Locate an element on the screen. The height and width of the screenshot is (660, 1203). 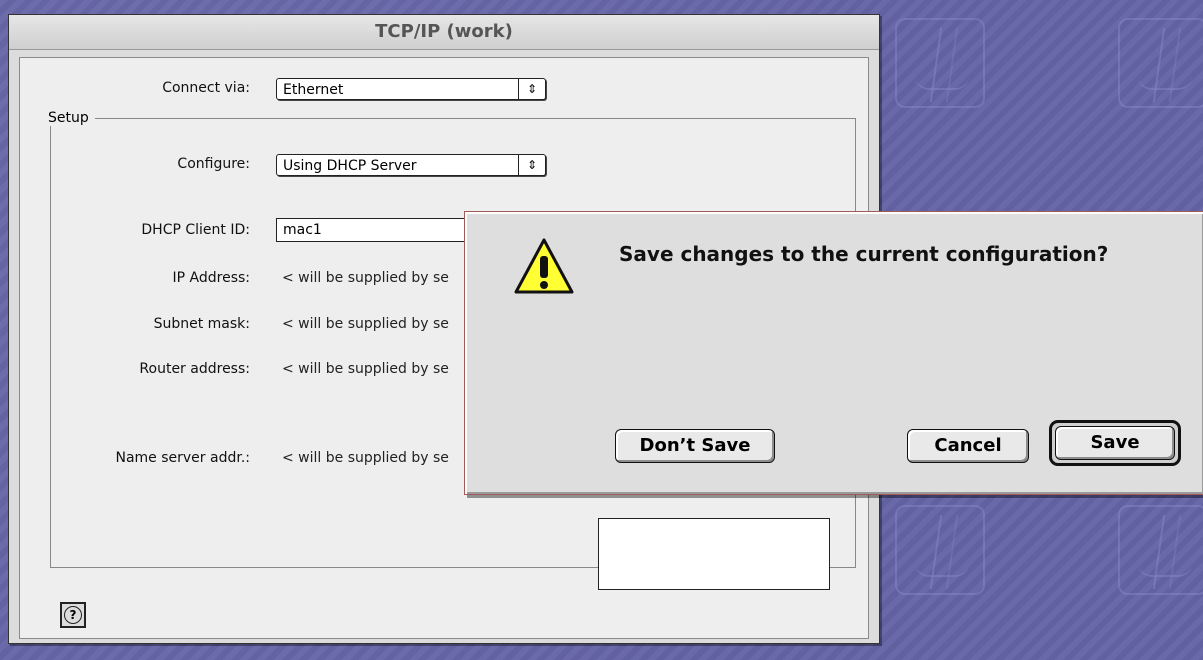
configure-label: Configure: is located at coordinates (213, 164).